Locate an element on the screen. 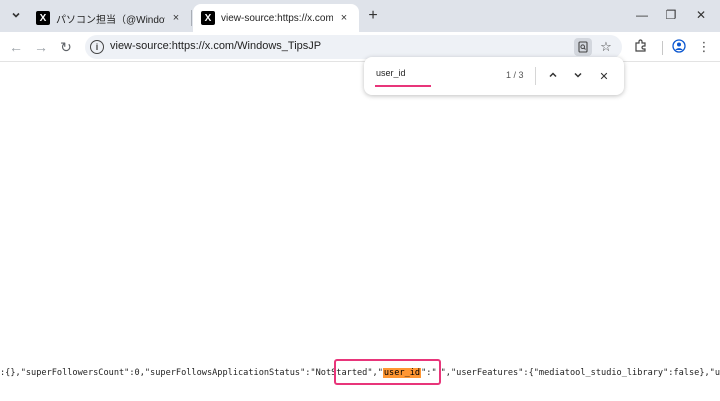 The height and width of the screenshot is (401, 720). find-divider is located at coordinates (535, 76).